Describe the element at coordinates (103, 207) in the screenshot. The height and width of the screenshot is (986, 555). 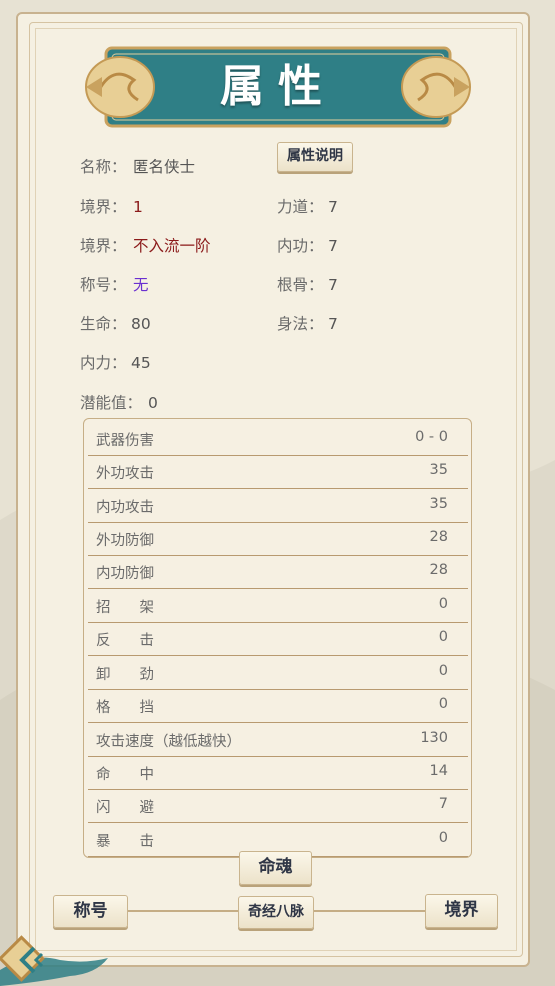
I see `realm-label: 境界：` at that location.